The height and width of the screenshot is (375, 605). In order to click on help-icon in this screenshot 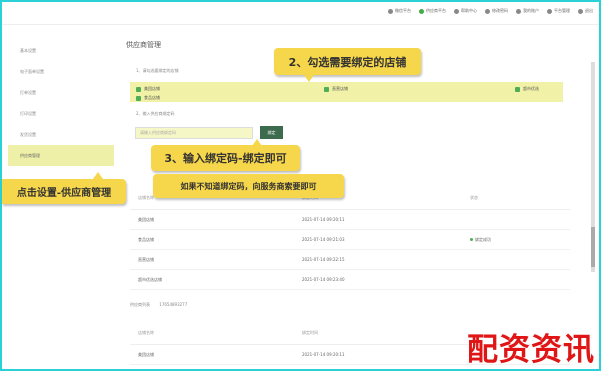, I will do `click(456, 11)`.